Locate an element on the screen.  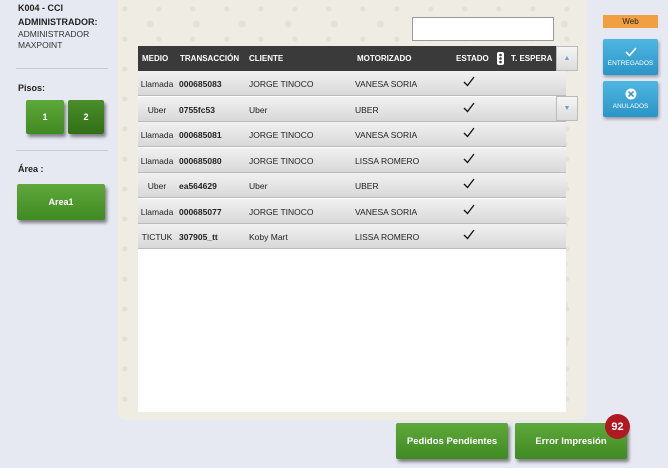
col-transaccion: TRANSACCIÓN is located at coordinates (210, 58).